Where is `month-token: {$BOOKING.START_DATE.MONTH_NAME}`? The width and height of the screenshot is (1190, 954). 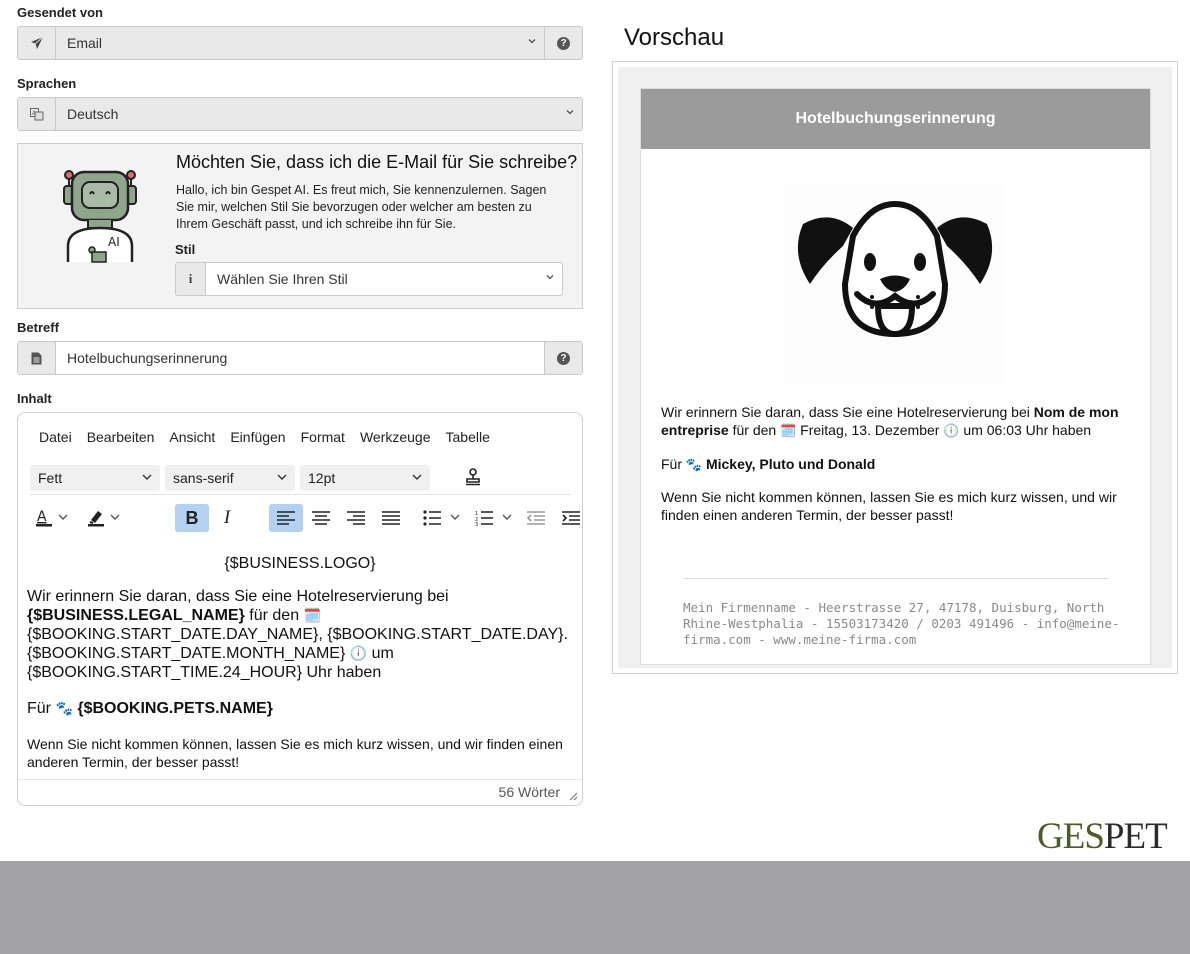
month-token: {$BOOKING.START_DATE.MONTH_NAME} is located at coordinates (186, 653).